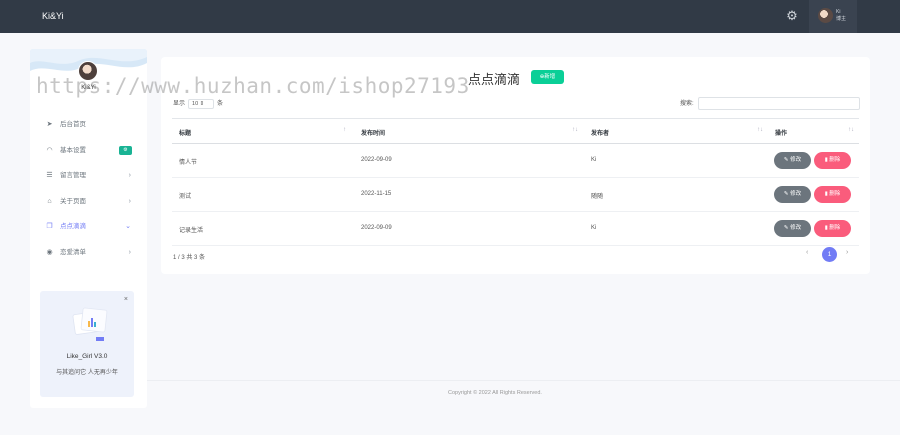 This screenshot has width=900, height=435. I want to click on table-row: 测试 2022-11-15 随随 ✎ 修改 ▮ 删除, so click(515, 195).